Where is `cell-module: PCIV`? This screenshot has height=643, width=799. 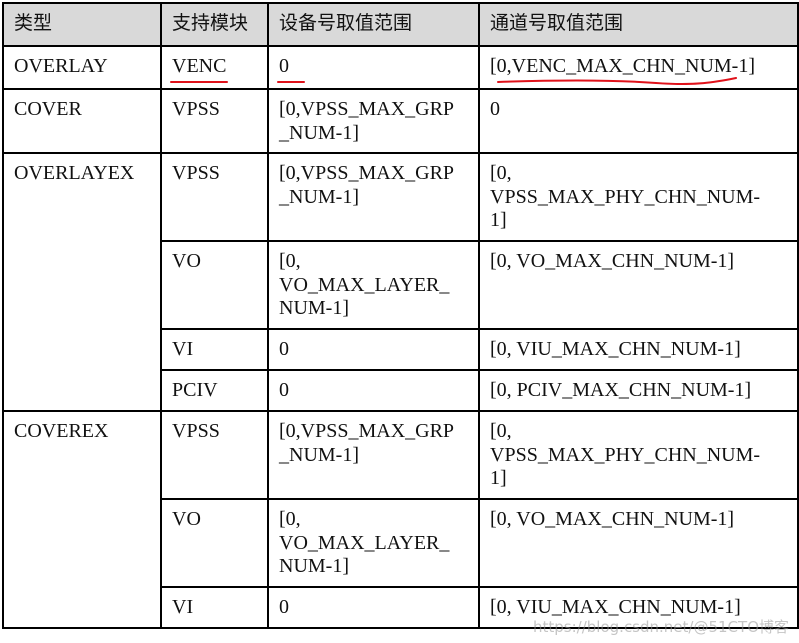 cell-module: PCIV is located at coordinates (214, 390).